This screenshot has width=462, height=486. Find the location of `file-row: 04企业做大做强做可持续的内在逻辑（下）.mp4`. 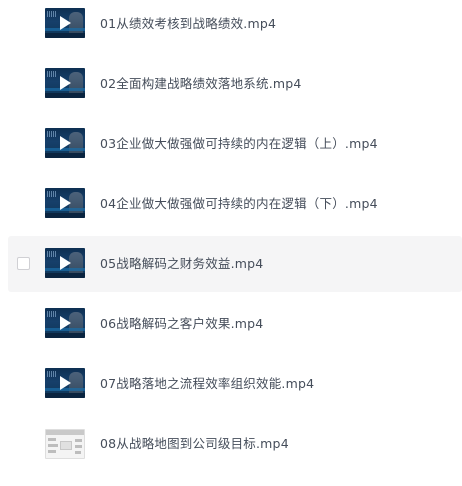

file-row: 04企业做大做强做可持续的内在逻辑（下）.mp4 is located at coordinates (235, 204).